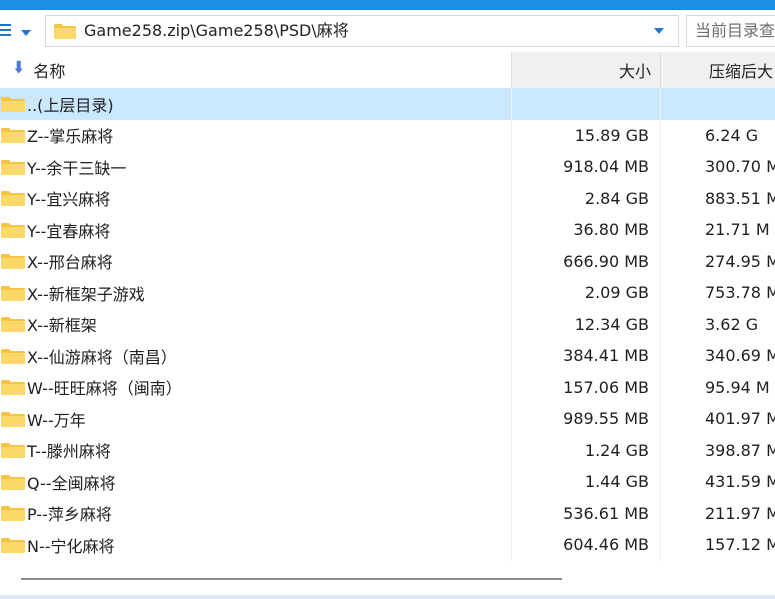 The height and width of the screenshot is (599, 775). Describe the element at coordinates (255, 545) in the screenshot. I see `file-name-cell: N--宁化麻将` at that location.